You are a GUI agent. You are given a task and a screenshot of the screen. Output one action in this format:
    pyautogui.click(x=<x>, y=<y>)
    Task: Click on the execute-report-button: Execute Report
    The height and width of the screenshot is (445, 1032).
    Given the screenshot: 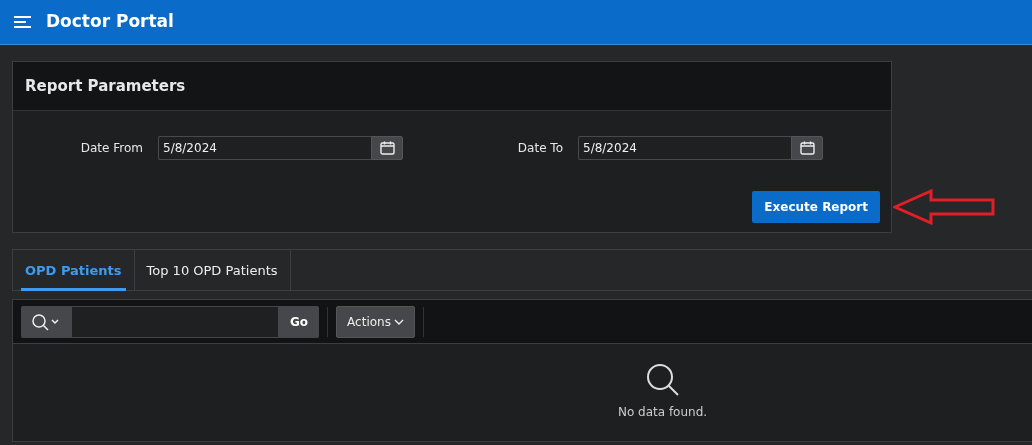 What is the action you would take?
    pyautogui.click(x=816, y=207)
    